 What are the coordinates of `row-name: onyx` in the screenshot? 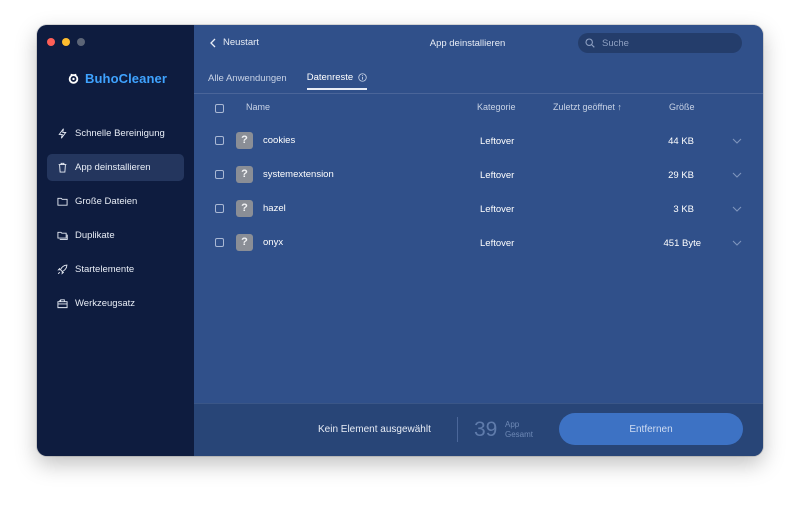 It's located at (273, 242).